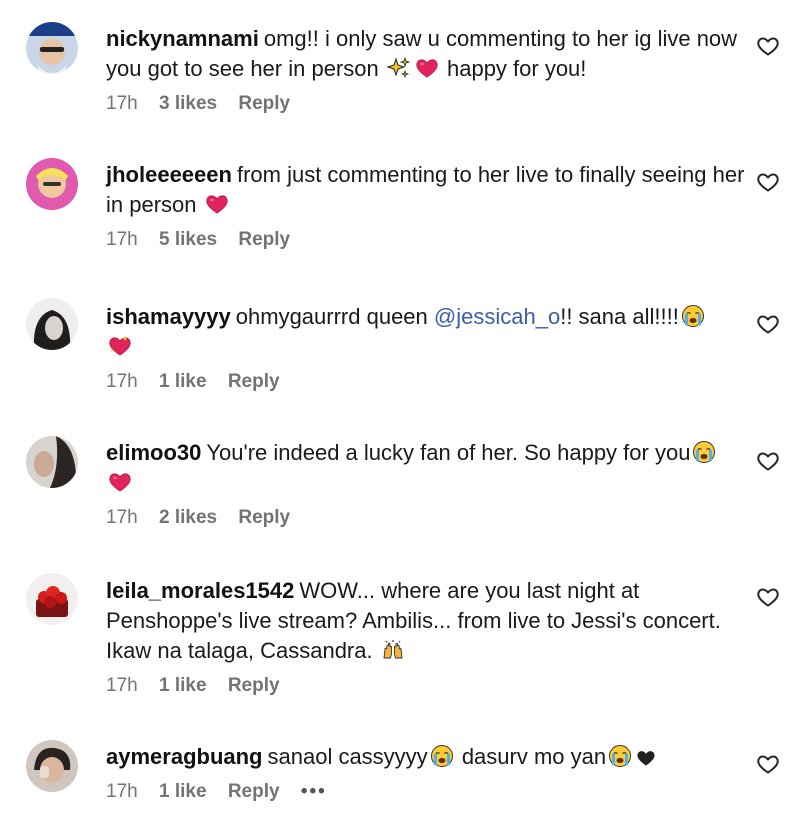  I want to click on username: ishamayyyy, so click(168, 316).